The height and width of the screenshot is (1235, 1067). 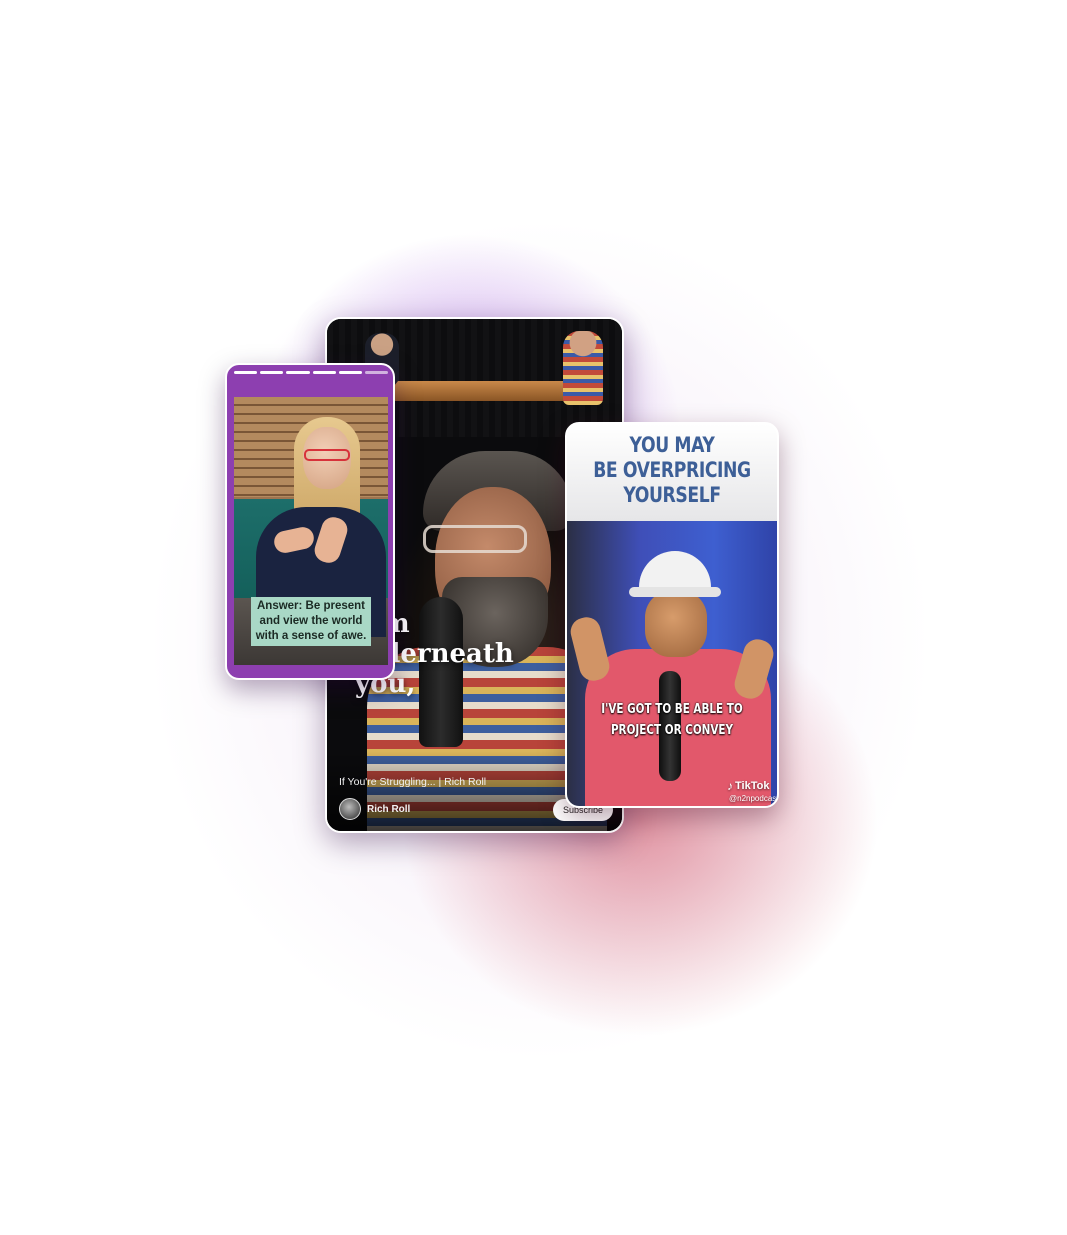 I want to click on caption-line: PROJECT OR CONVEY, so click(x=672, y=730).